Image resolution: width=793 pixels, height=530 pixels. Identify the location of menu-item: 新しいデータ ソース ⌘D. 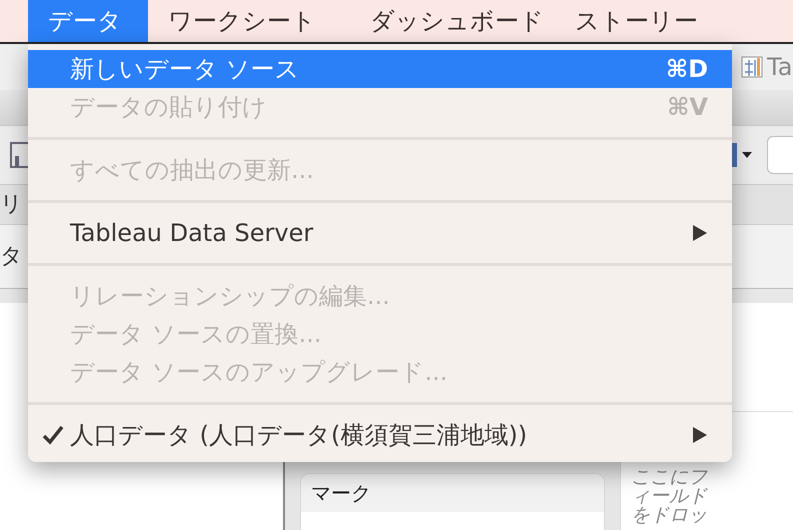
(380, 69).